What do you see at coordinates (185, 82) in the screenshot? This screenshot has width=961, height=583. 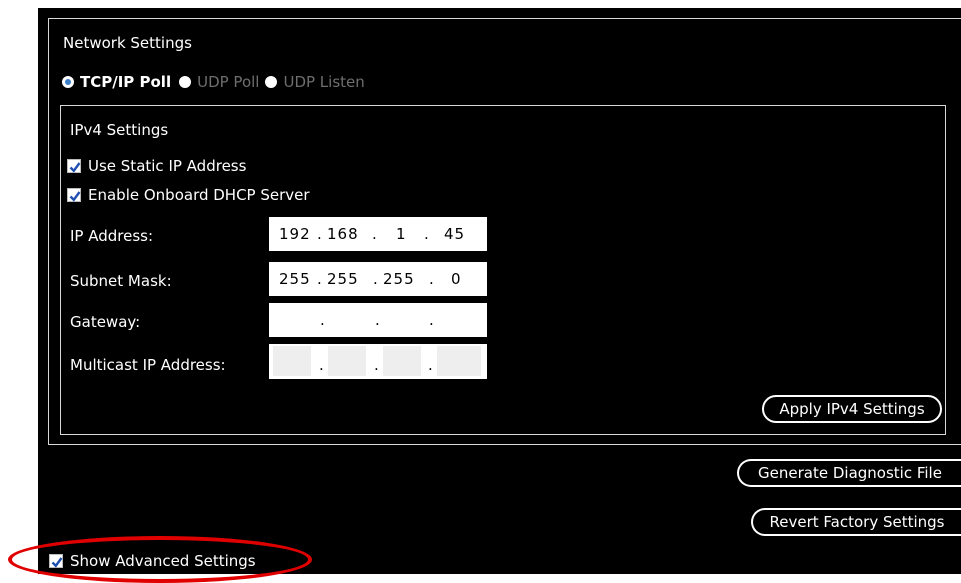 I see `radio-udp-poll-icon` at bounding box center [185, 82].